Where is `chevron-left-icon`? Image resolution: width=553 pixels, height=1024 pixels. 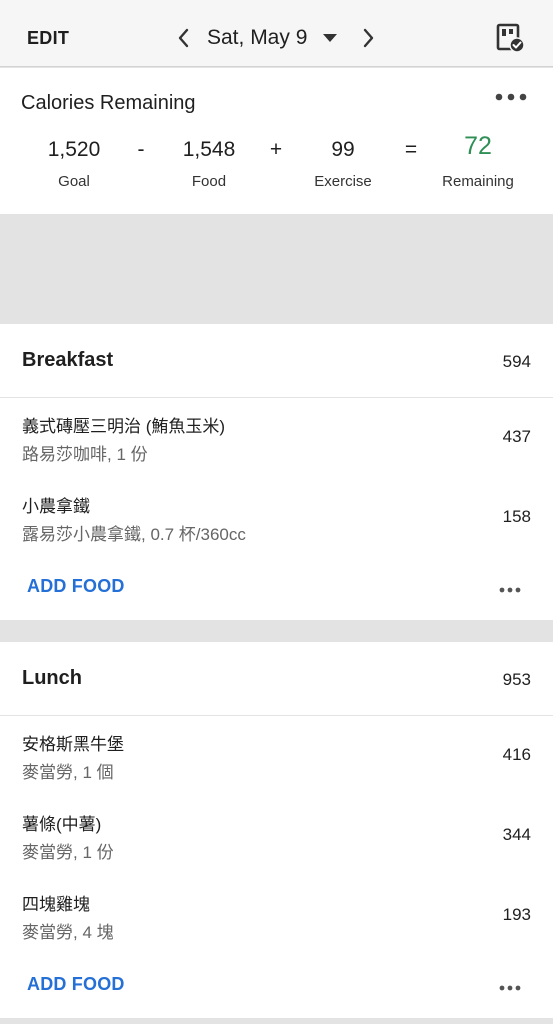
chevron-left-icon is located at coordinates (184, 38).